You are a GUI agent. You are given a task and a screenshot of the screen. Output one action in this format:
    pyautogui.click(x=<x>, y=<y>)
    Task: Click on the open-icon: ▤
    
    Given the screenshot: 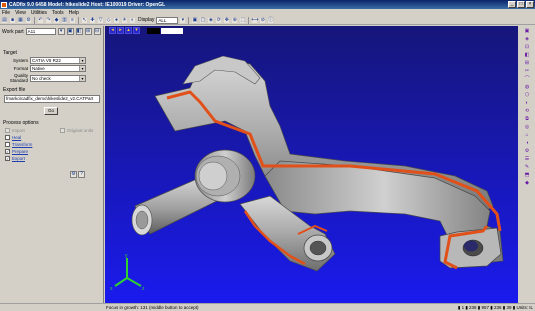 What is the action you would take?
    pyautogui.click(x=4, y=20)
    